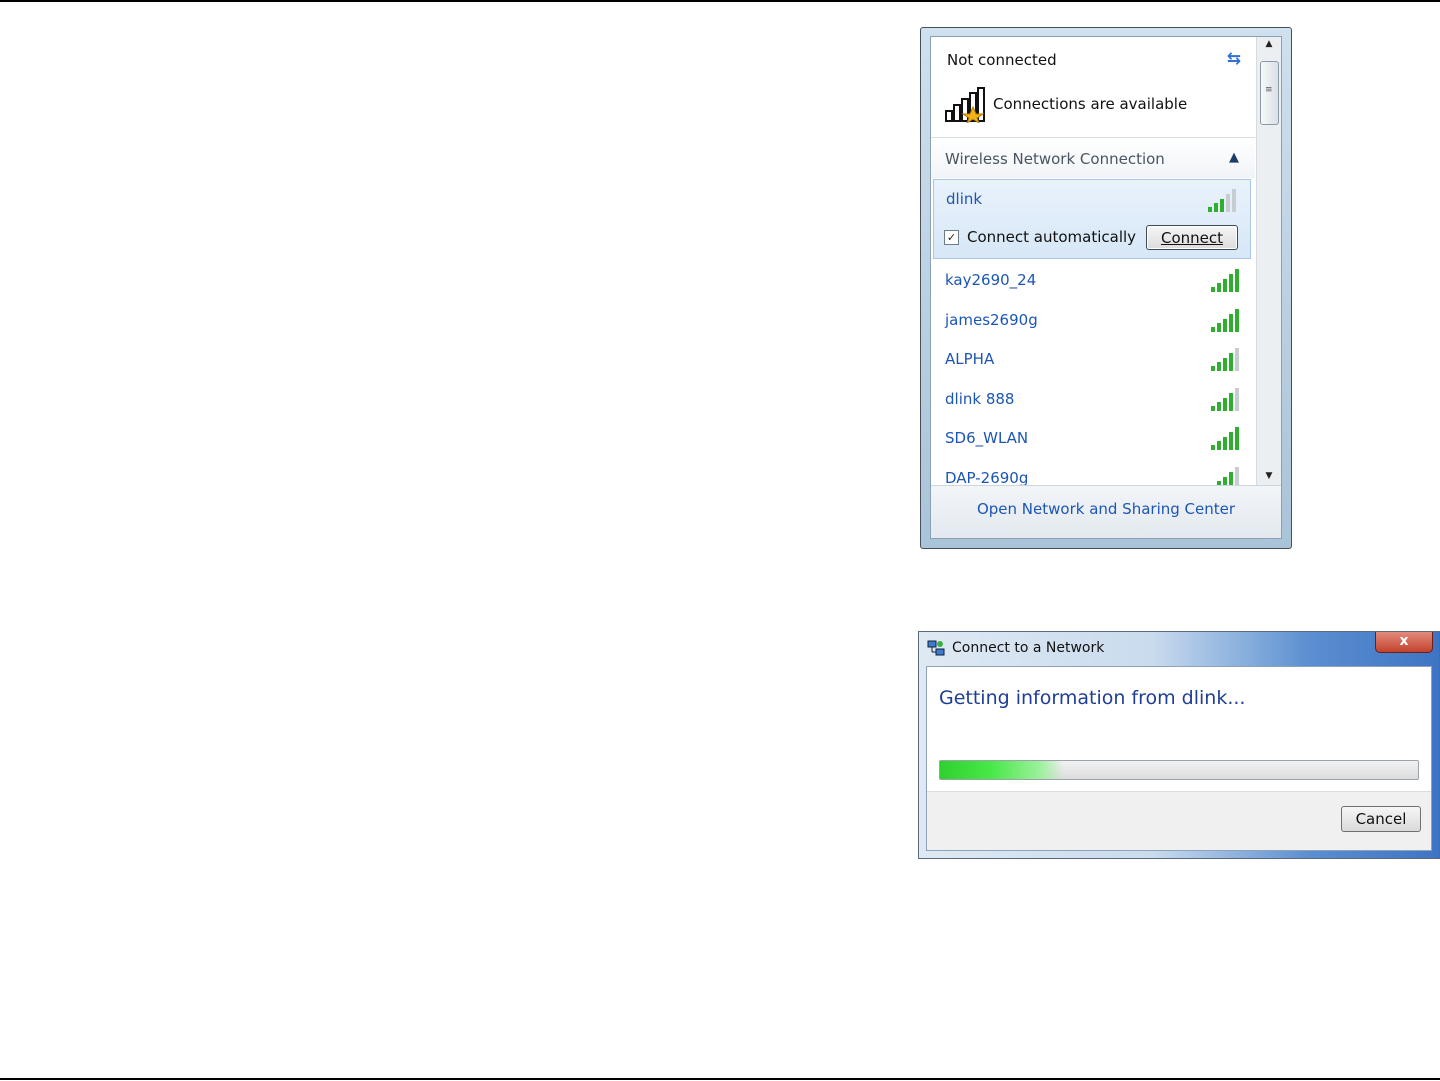 The image size is (1440, 1081). I want to click on network-list-item: dlink 888, so click(1093, 402).